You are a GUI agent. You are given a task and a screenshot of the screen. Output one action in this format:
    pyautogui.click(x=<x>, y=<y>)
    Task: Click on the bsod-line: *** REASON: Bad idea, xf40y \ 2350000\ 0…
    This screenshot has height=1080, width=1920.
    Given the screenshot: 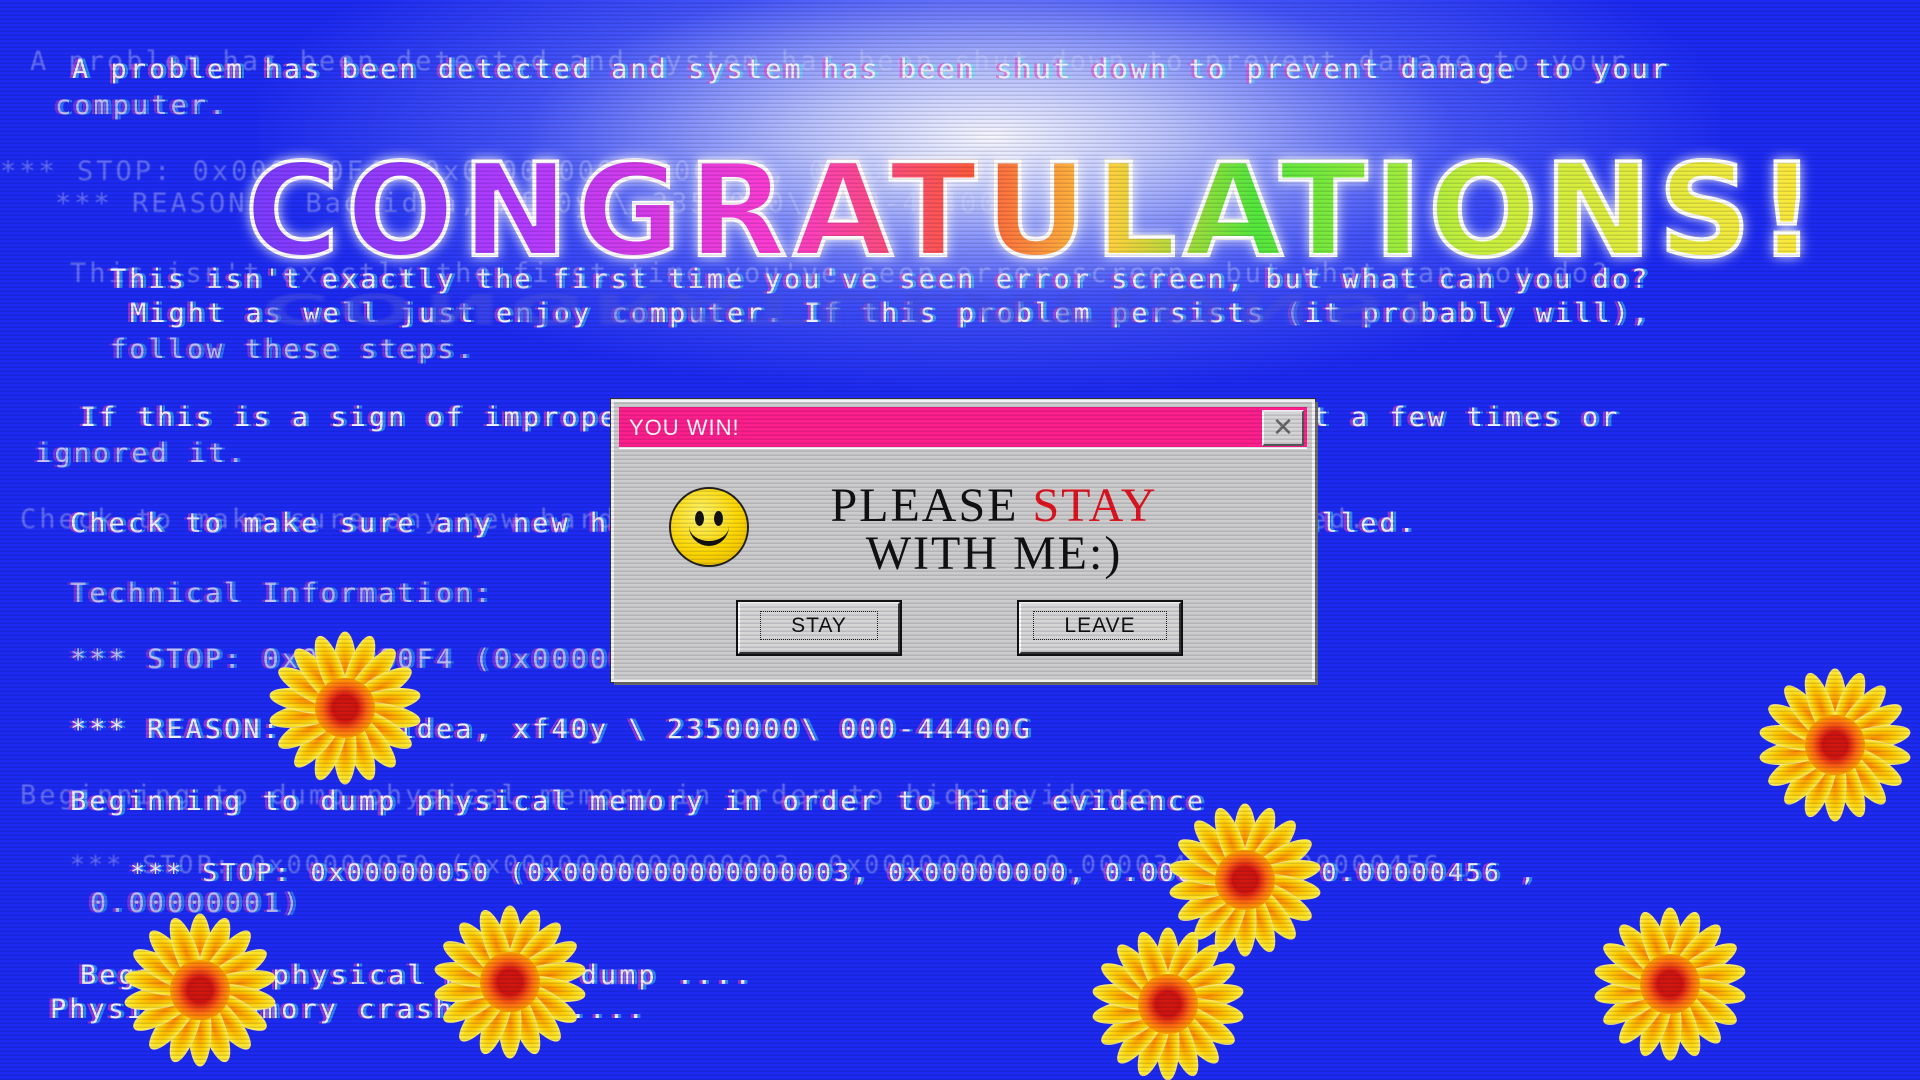 What is the action you would take?
    pyautogui.click(x=551, y=729)
    